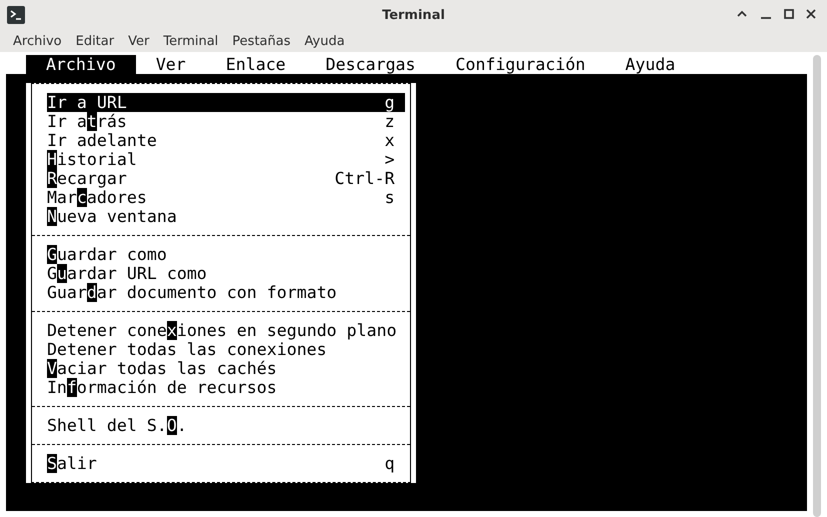 The image size is (827, 517). Describe the element at coordinates (95, 41) in the screenshot. I see `menu-item: Editar` at that location.